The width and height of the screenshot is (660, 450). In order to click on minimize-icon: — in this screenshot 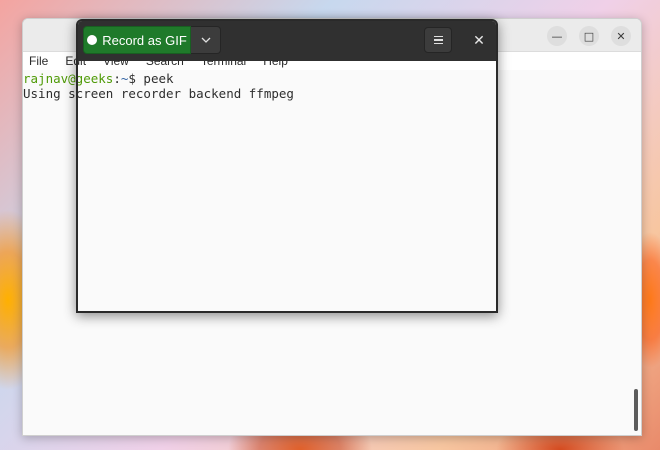, I will do `click(557, 36)`.